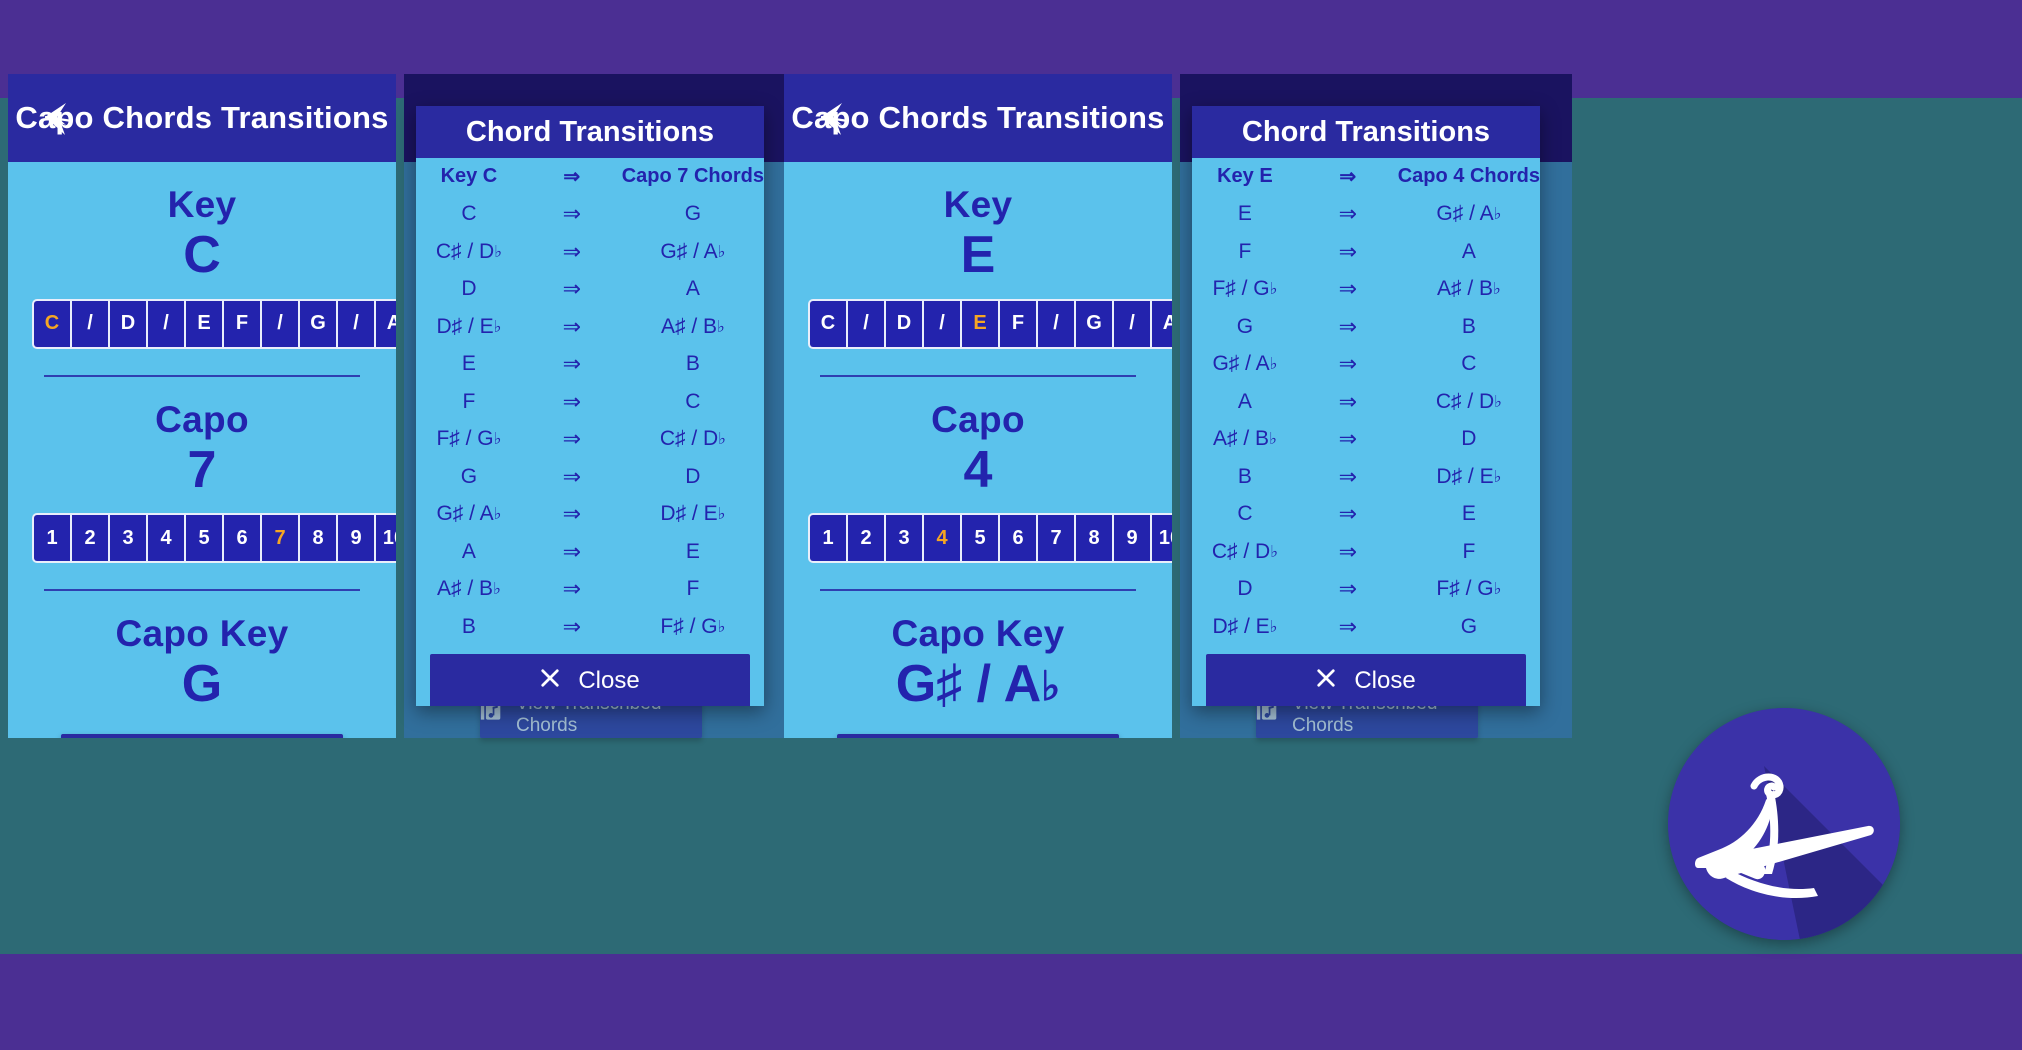 The image size is (2022, 1050). I want to click on divider-1a, so click(202, 375).